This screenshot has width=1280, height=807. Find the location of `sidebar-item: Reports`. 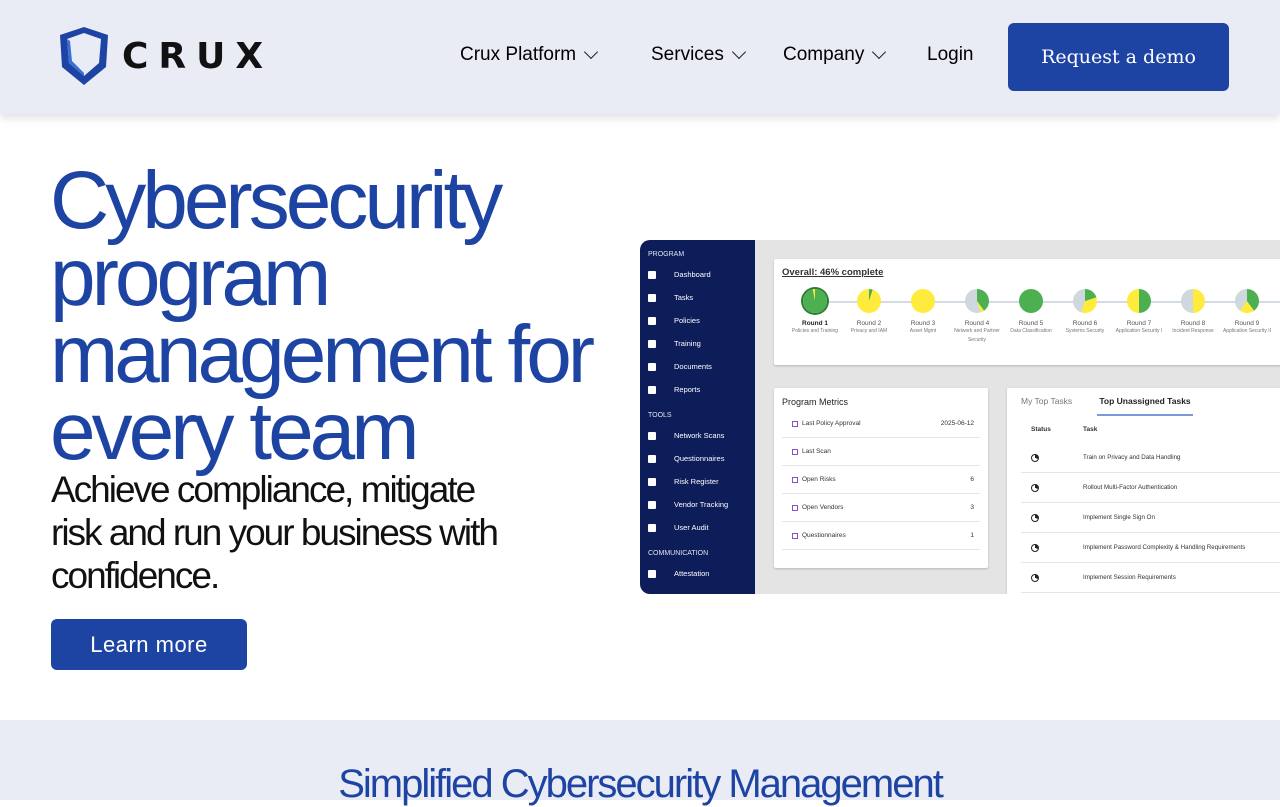

sidebar-item: Reports is located at coordinates (674, 389).